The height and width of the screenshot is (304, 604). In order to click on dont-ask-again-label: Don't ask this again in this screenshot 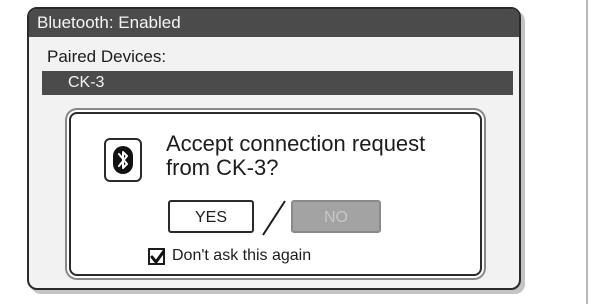, I will do `click(242, 255)`.